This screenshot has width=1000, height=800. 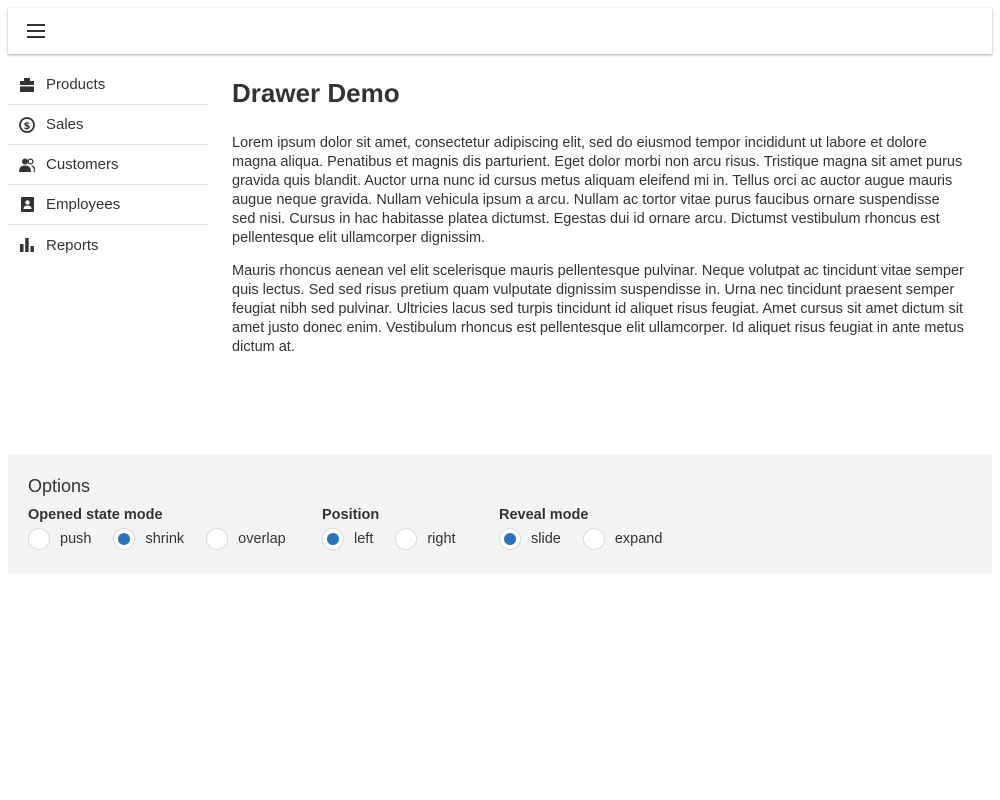 What do you see at coordinates (27, 245) in the screenshot?
I see `bar-chart-icon` at bounding box center [27, 245].